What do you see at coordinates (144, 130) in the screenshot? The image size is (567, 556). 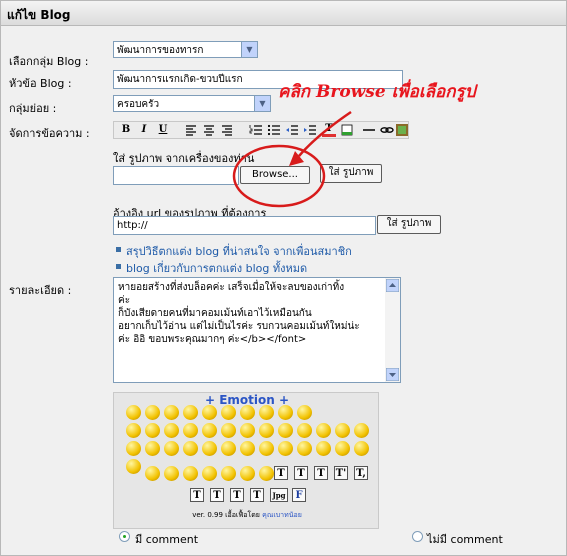 I see `italic-button: I` at bounding box center [144, 130].